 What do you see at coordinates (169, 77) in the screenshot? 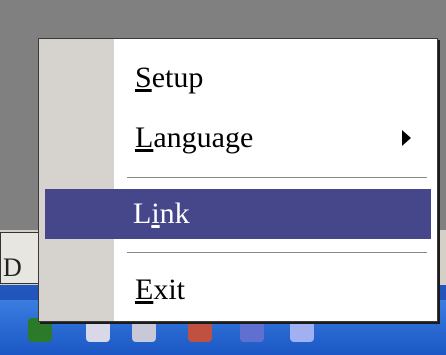
I see `menu-item-label: Setup` at bounding box center [169, 77].